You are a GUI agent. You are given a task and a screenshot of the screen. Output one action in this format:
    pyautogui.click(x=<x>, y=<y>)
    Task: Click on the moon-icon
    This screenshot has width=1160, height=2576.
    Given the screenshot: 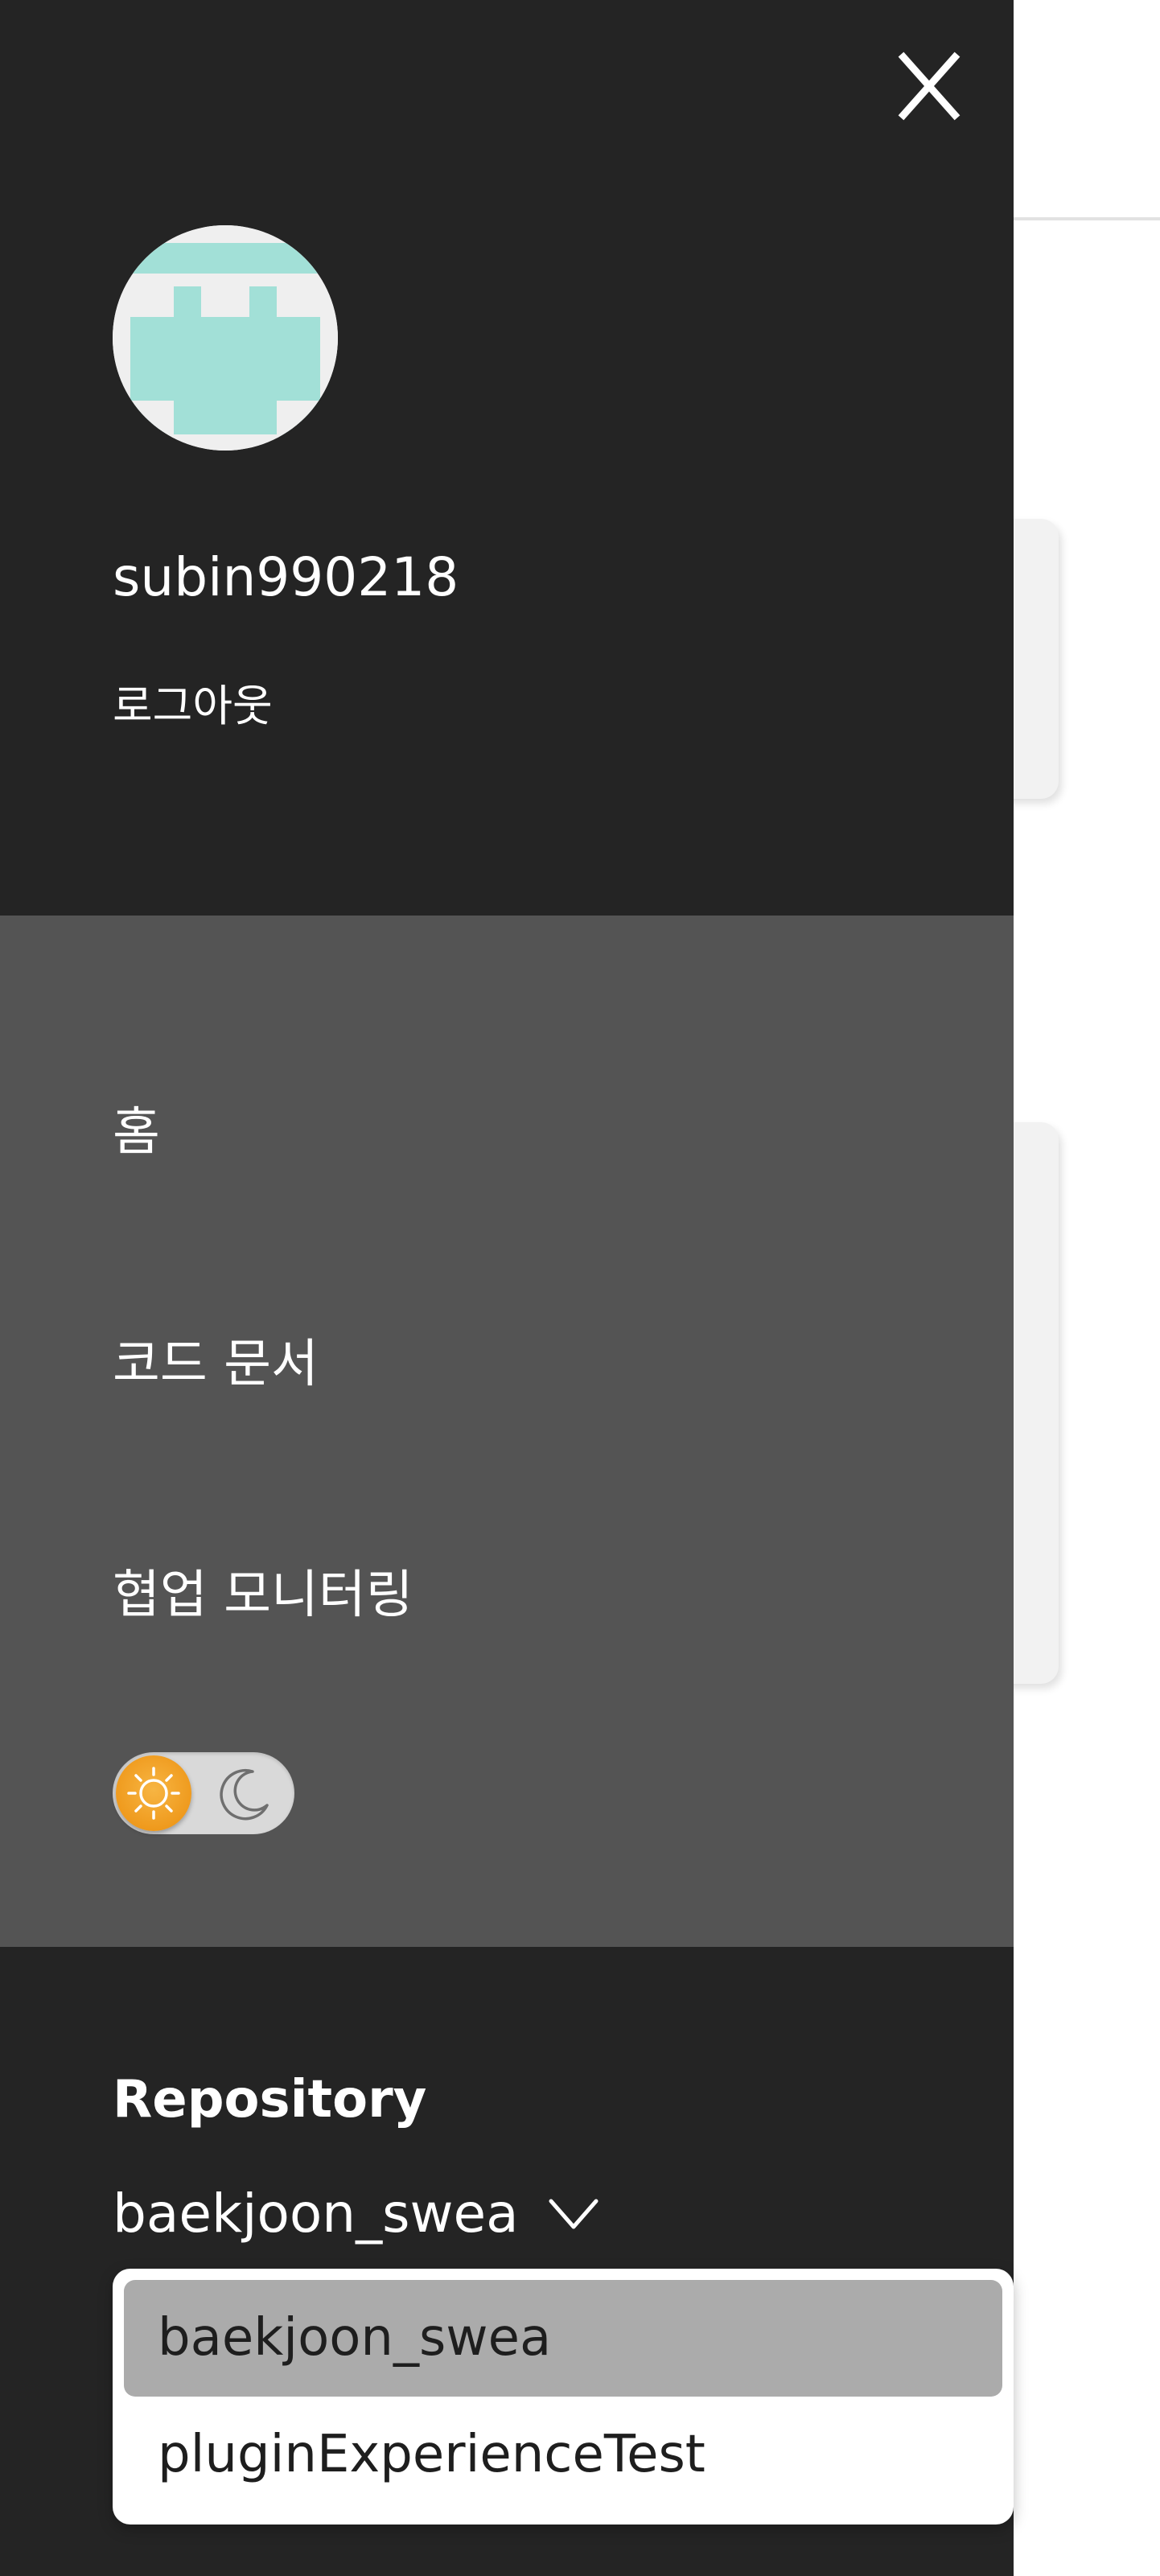 What is the action you would take?
    pyautogui.click(x=245, y=1794)
    